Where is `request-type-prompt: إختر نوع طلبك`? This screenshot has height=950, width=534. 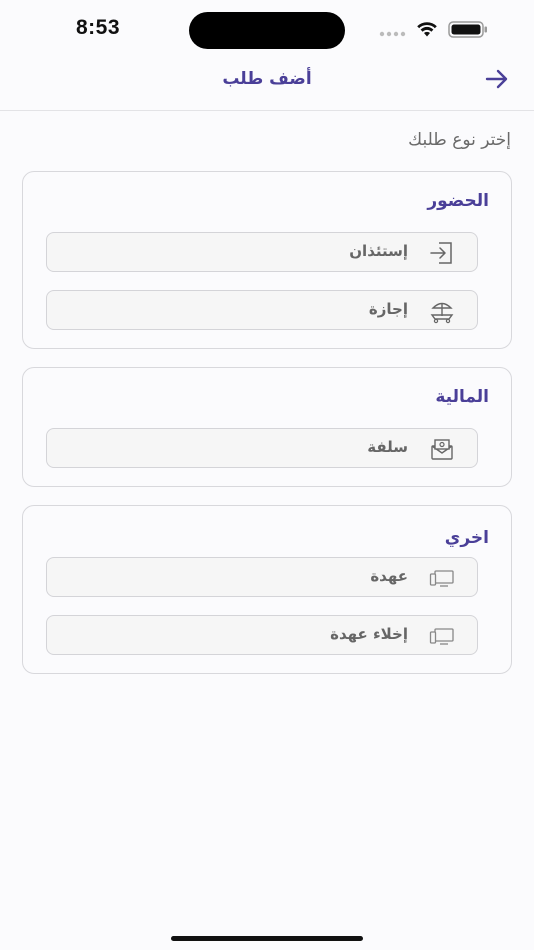
request-type-prompt: إختر نوع طلبك is located at coordinates (459, 140).